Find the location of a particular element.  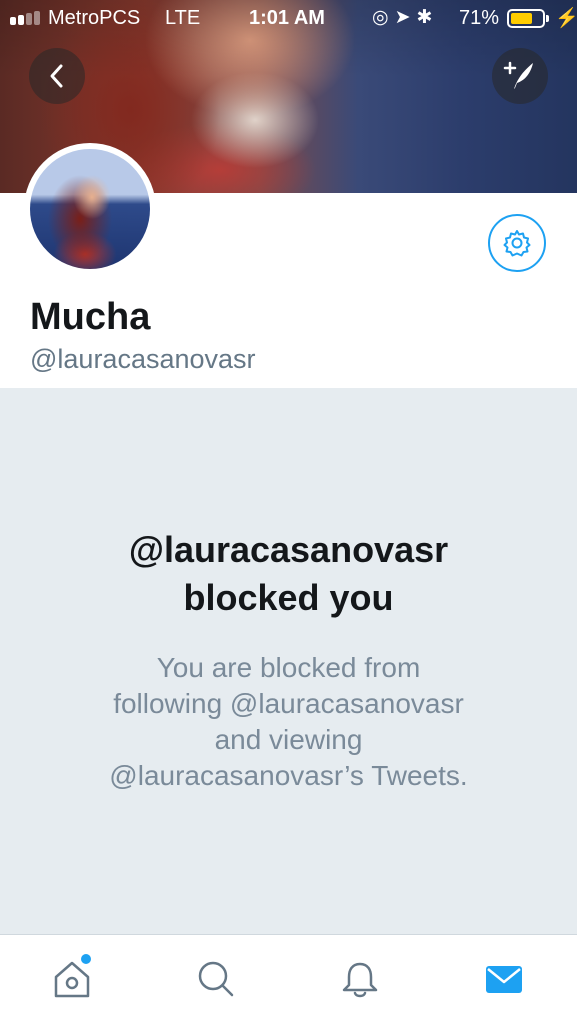

location-icon: ➤ is located at coordinates (405, 17).